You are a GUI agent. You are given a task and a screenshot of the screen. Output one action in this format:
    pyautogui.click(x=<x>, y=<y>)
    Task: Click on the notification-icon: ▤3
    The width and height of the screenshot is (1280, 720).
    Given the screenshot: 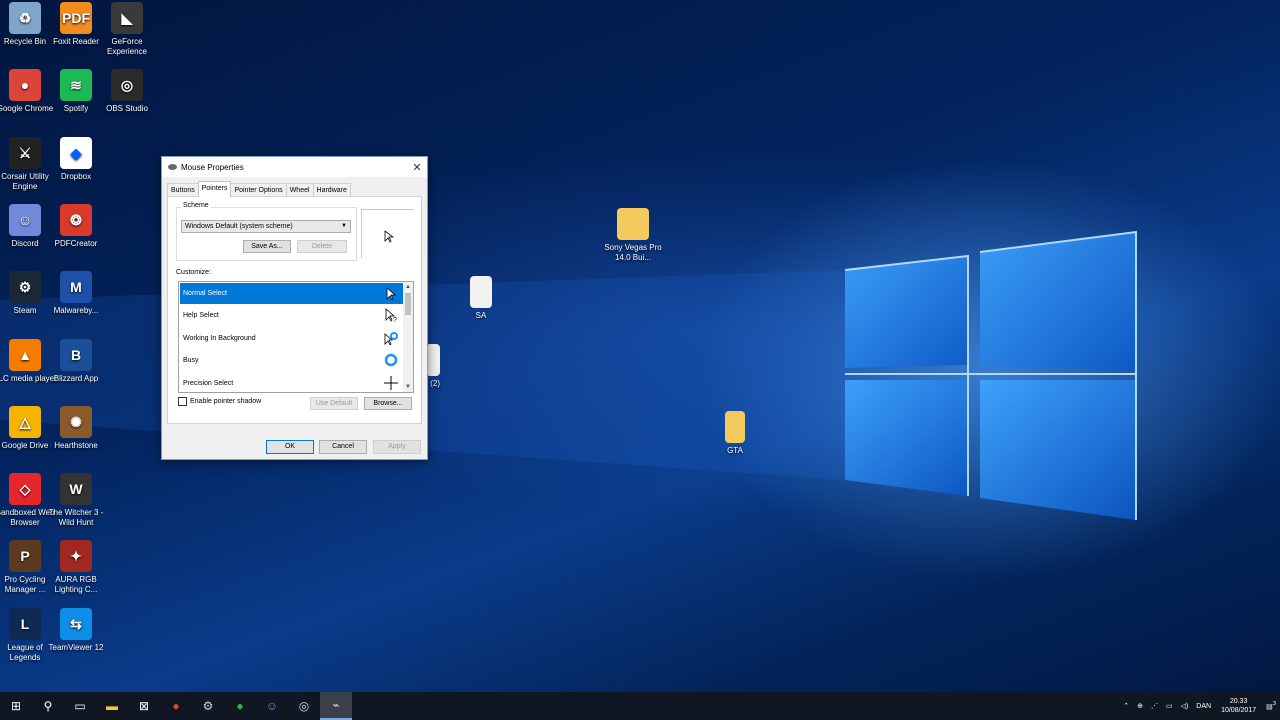 What is the action you would take?
    pyautogui.click(x=1271, y=705)
    